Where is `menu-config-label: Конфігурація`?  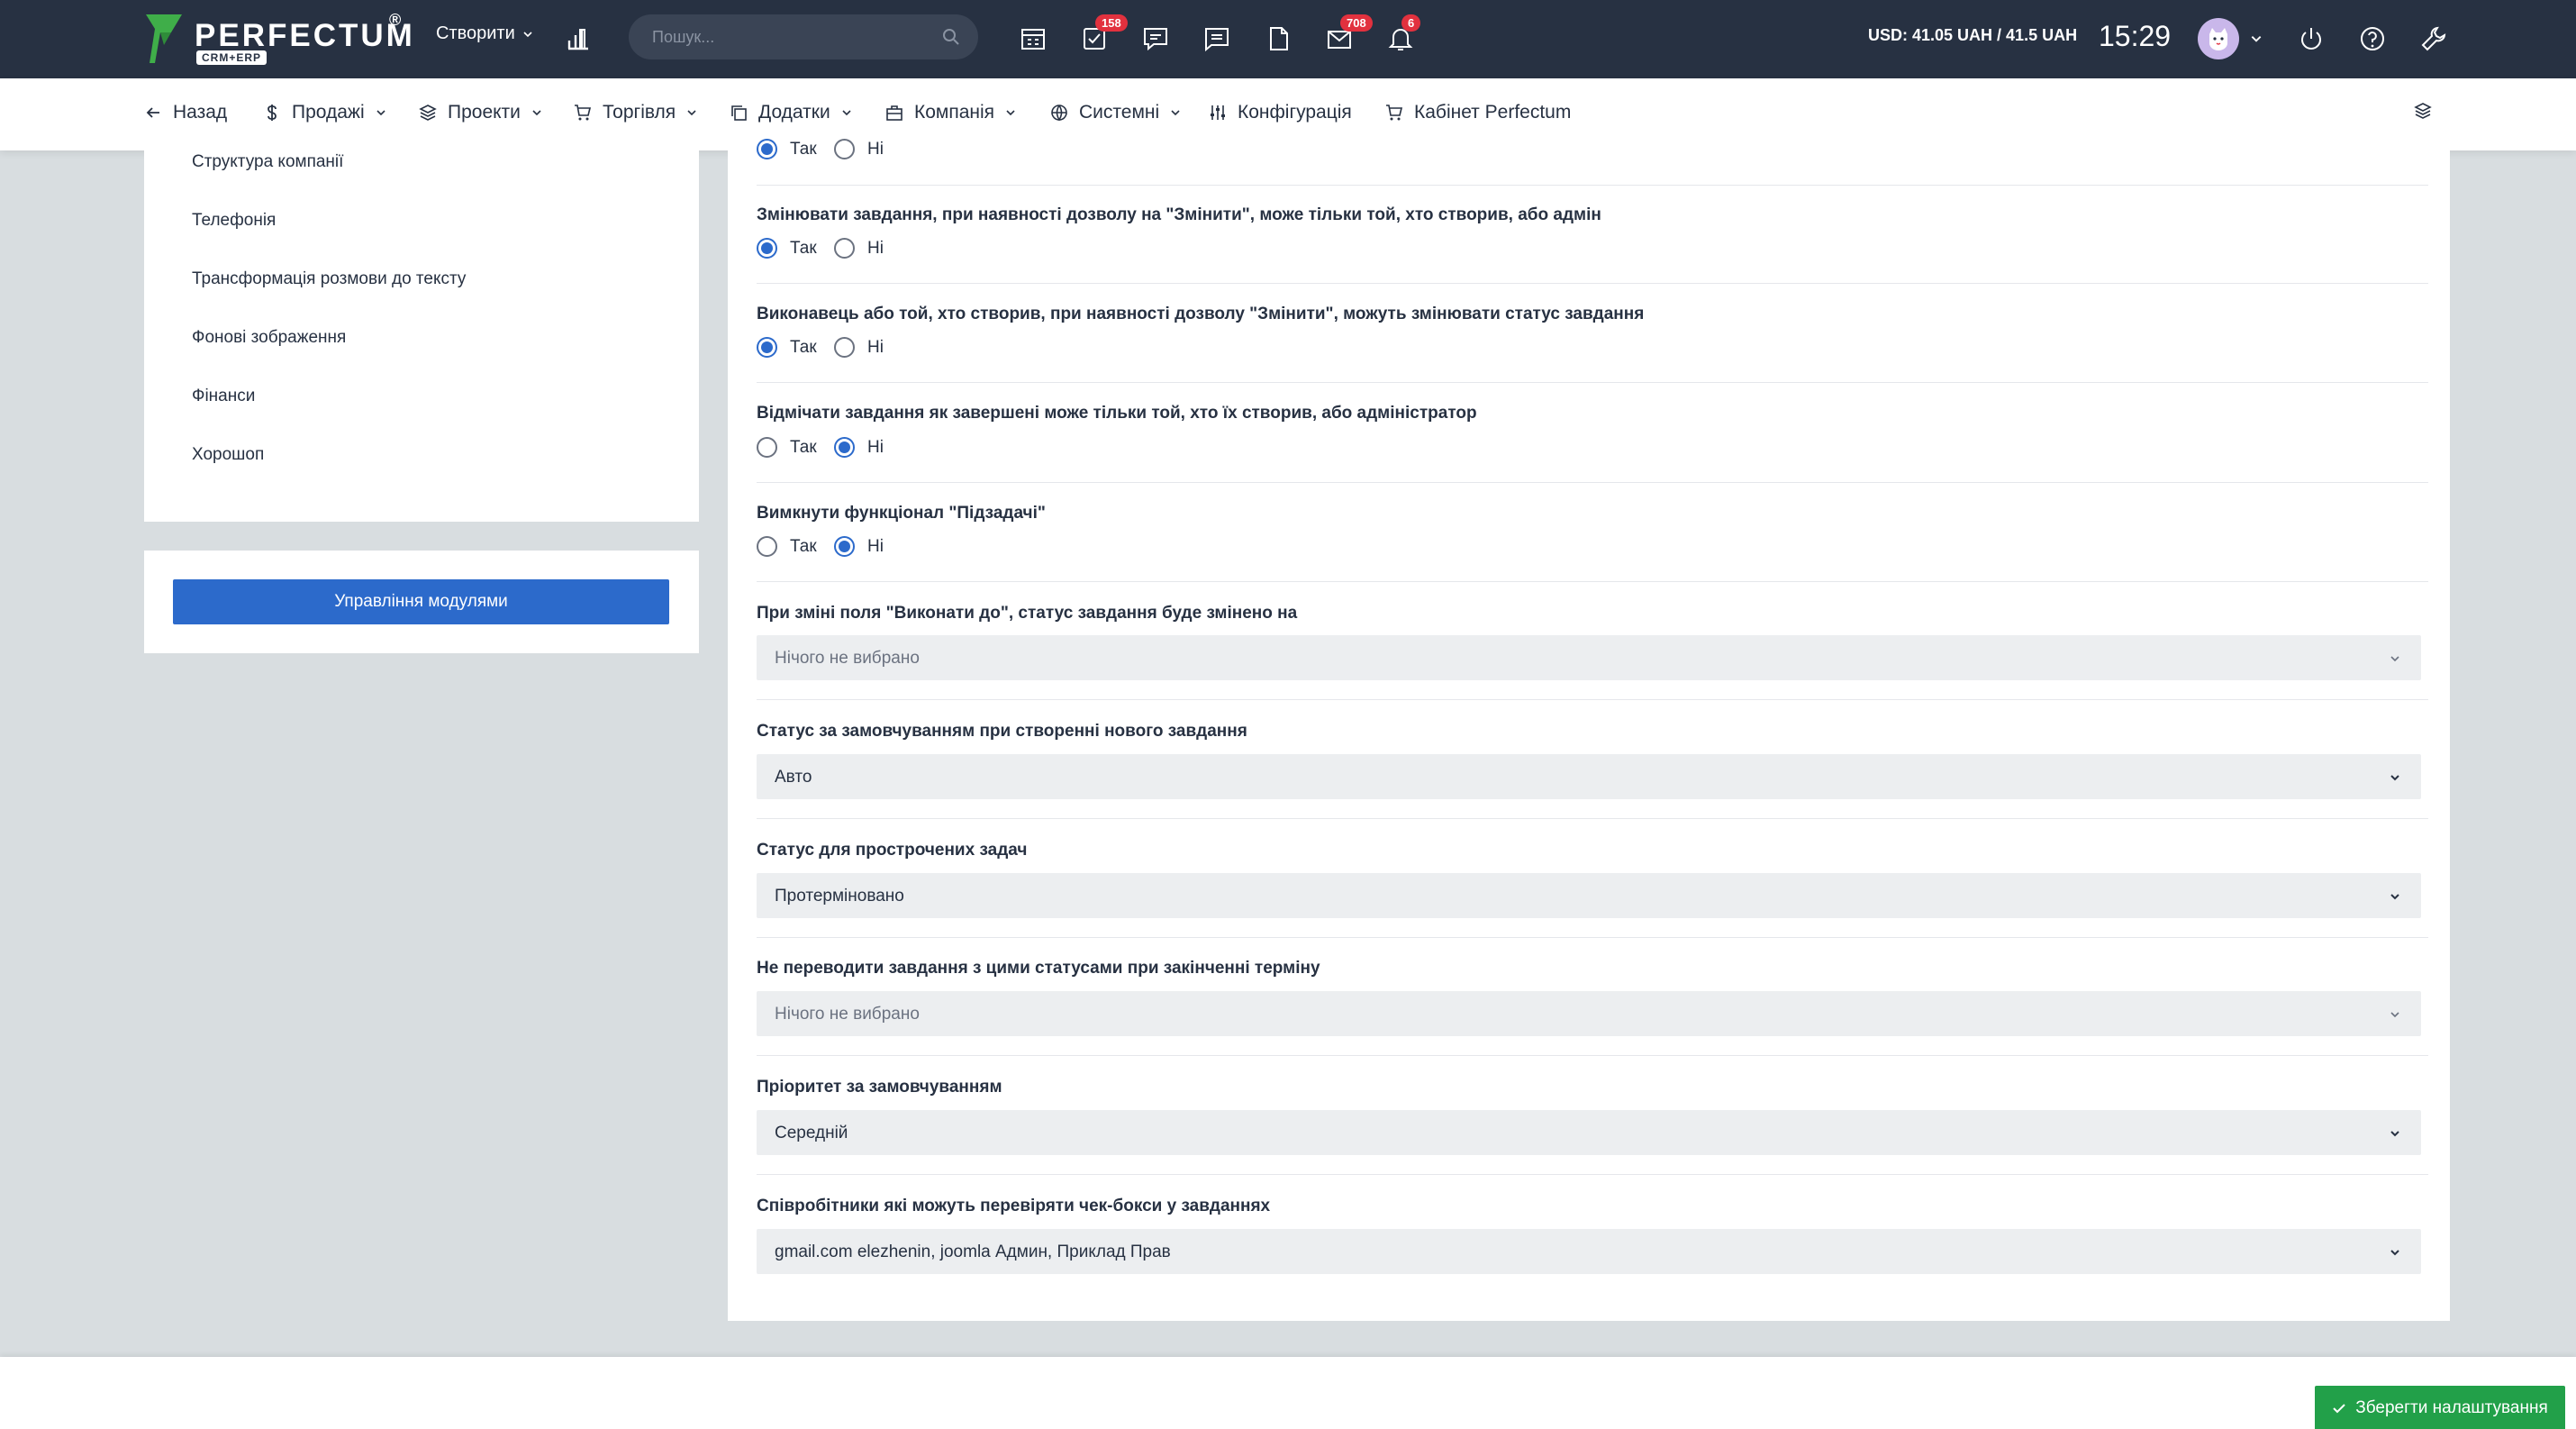
menu-config-label: Конфігурація is located at coordinates (1295, 112).